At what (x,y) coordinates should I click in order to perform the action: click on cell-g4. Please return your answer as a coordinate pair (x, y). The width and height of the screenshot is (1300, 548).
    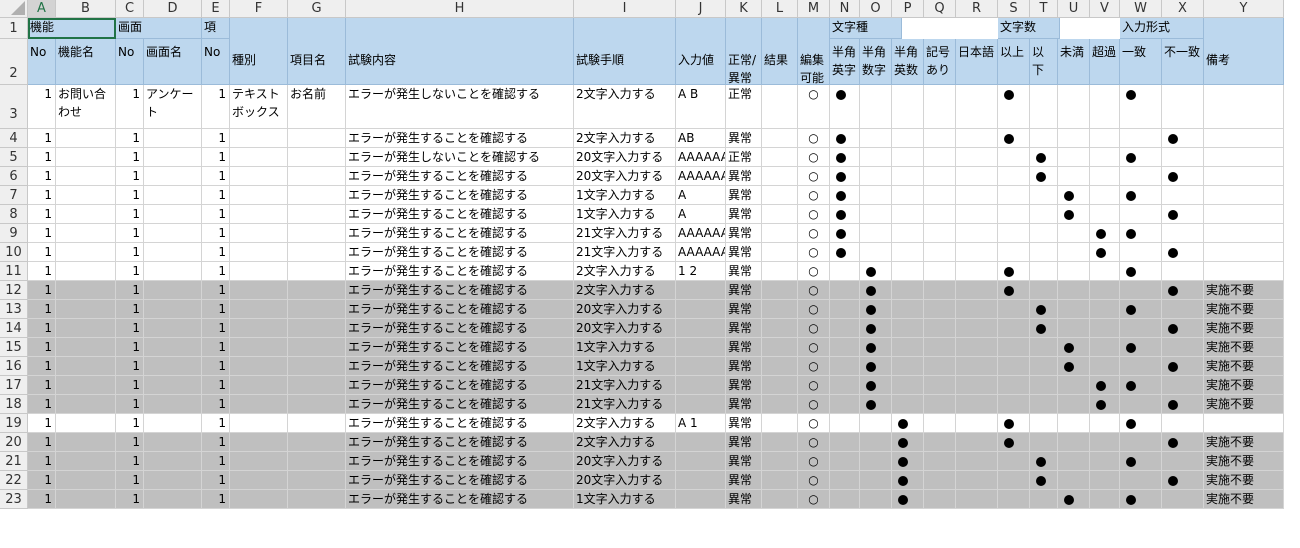
    Looking at the image, I should click on (317, 138).